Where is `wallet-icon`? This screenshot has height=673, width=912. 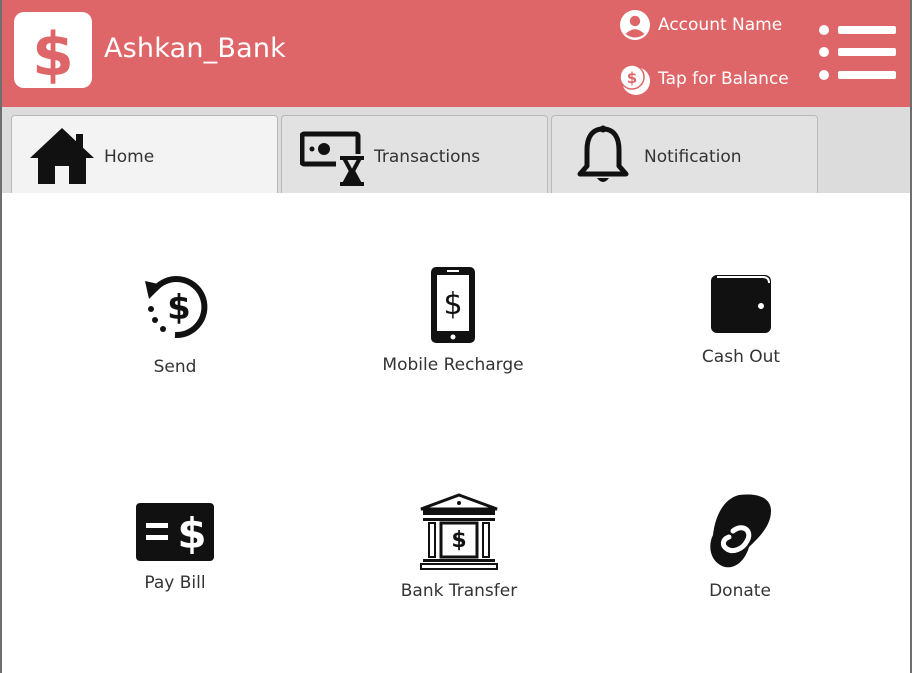
wallet-icon is located at coordinates (741, 304).